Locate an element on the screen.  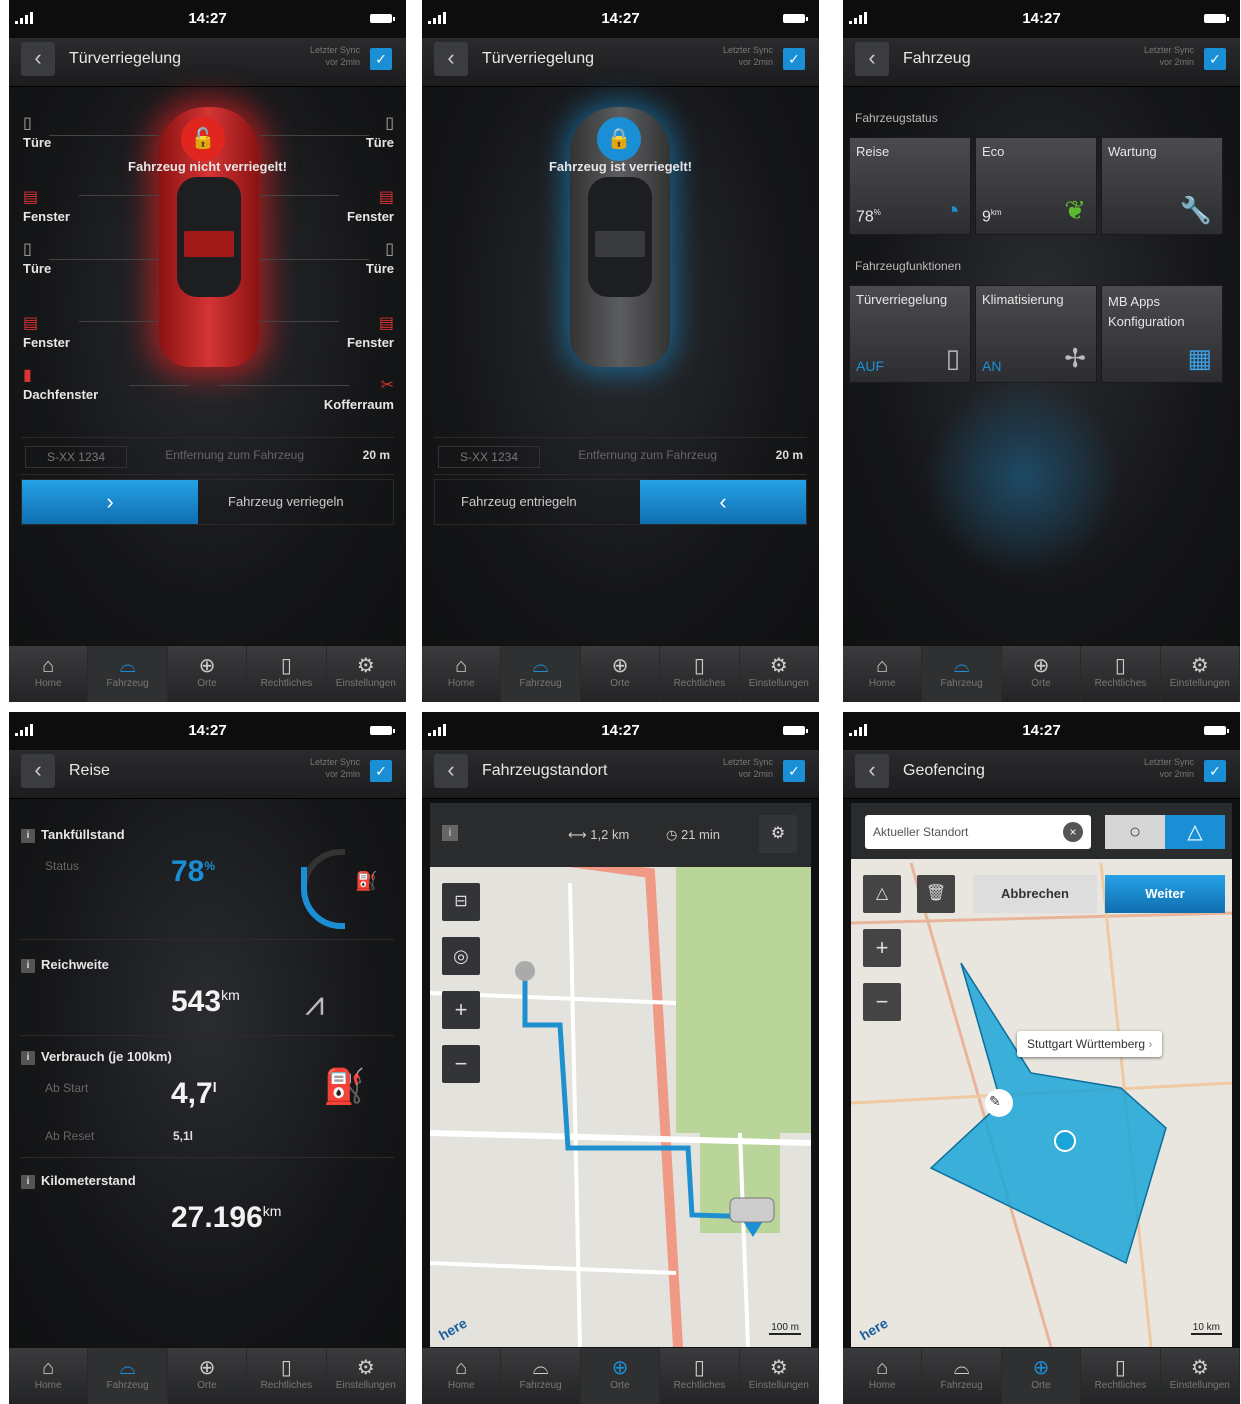
page-title: Reise is located at coordinates (89, 770).